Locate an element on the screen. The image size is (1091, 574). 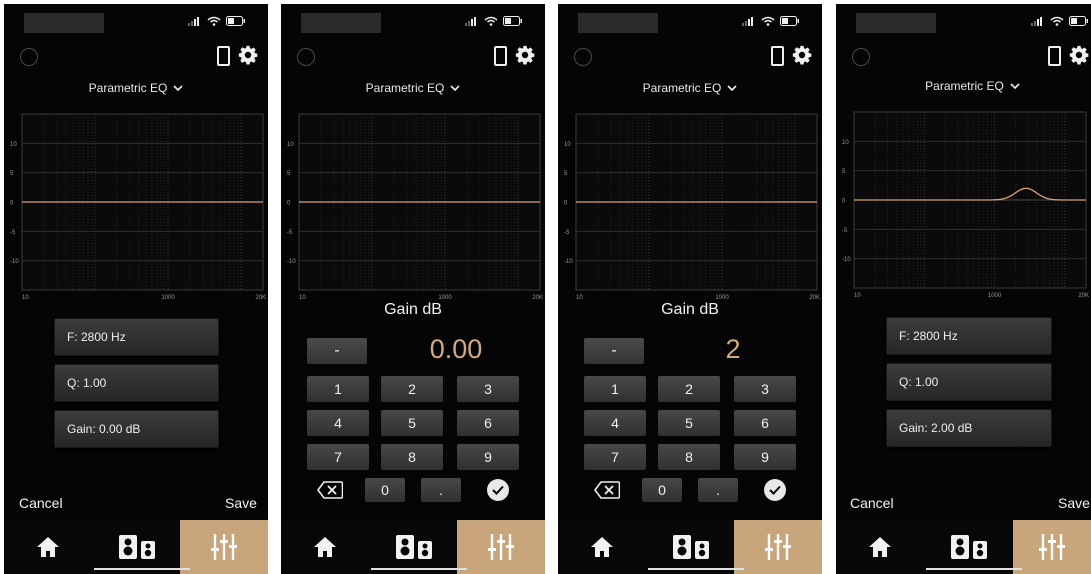
gain-button: Gain: 2.00 dB is located at coordinates (969, 428).